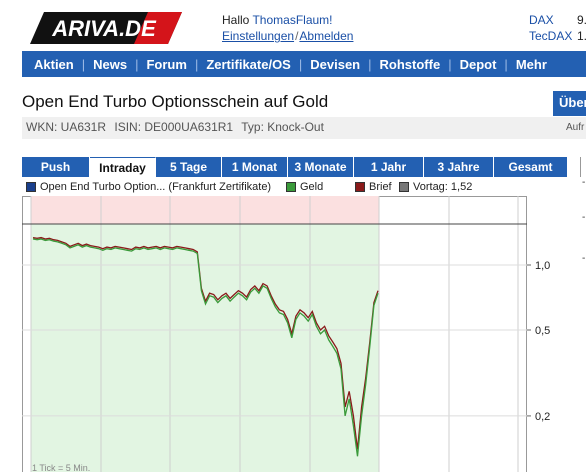  What do you see at coordinates (54, 64) in the screenshot?
I see `nav-item-aktien: Aktien` at bounding box center [54, 64].